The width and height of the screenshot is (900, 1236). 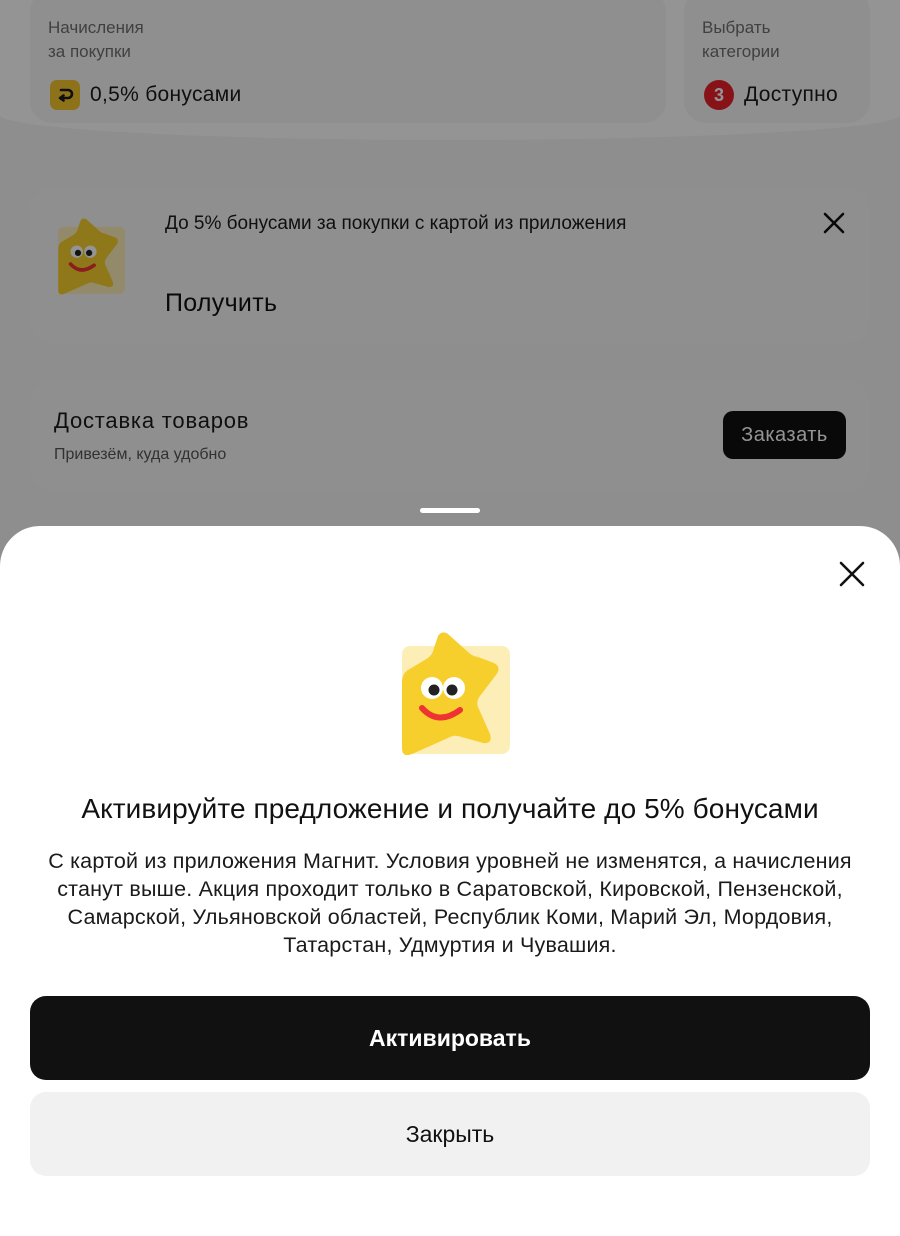 I want to click on close-button: Закрыть, so click(x=450, y=1134).